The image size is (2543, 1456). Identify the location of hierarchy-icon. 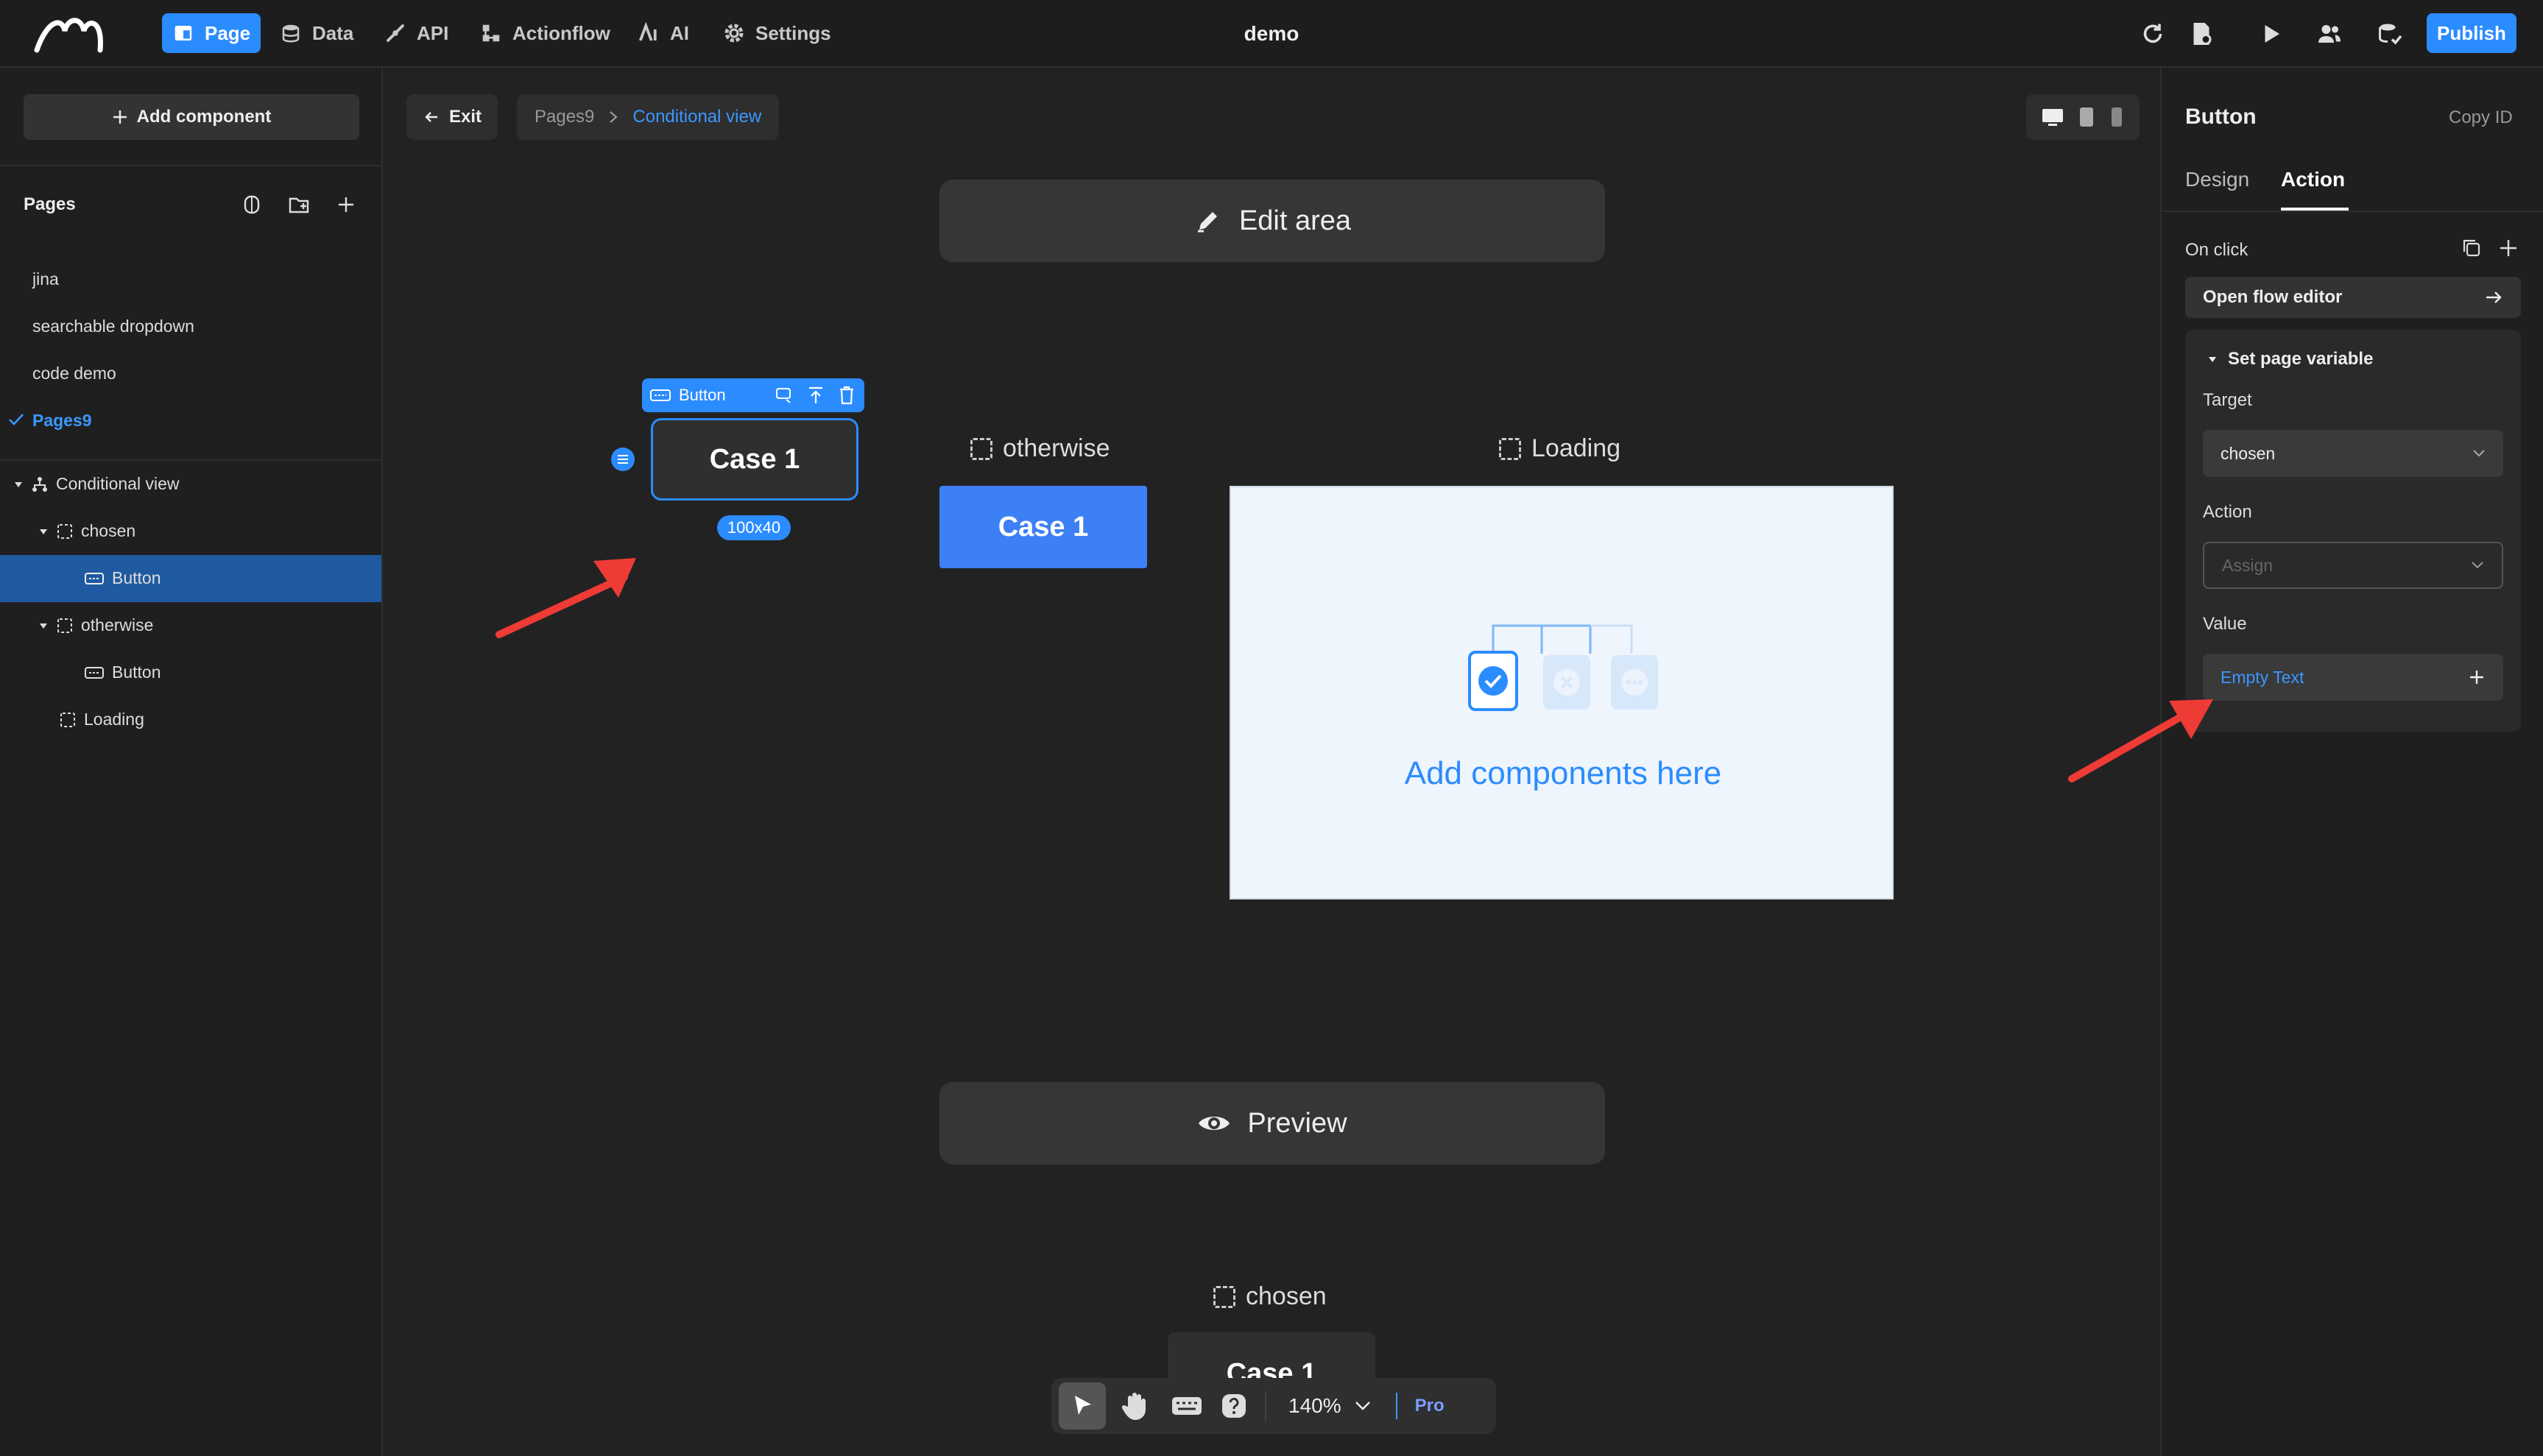
(40, 484).